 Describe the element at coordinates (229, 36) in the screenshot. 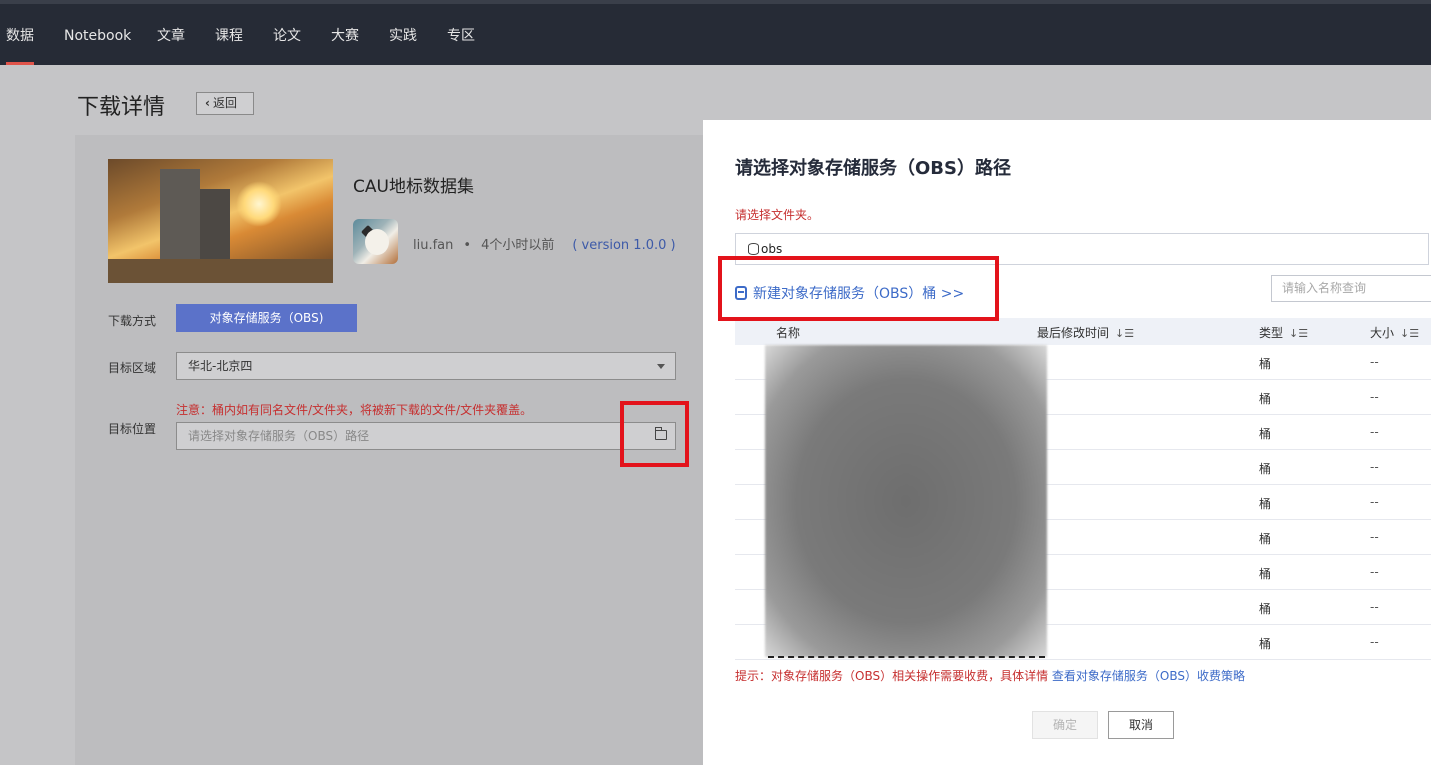

I see `nav-item-courses: 课程` at that location.